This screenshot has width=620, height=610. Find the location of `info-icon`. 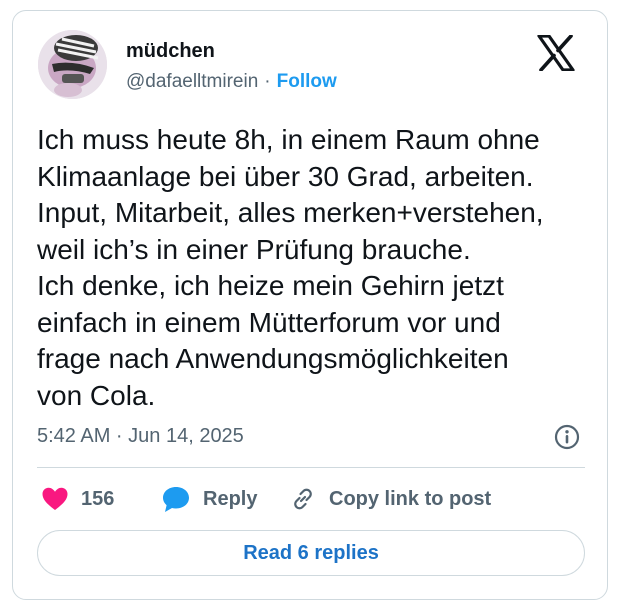

info-icon is located at coordinates (567, 437).